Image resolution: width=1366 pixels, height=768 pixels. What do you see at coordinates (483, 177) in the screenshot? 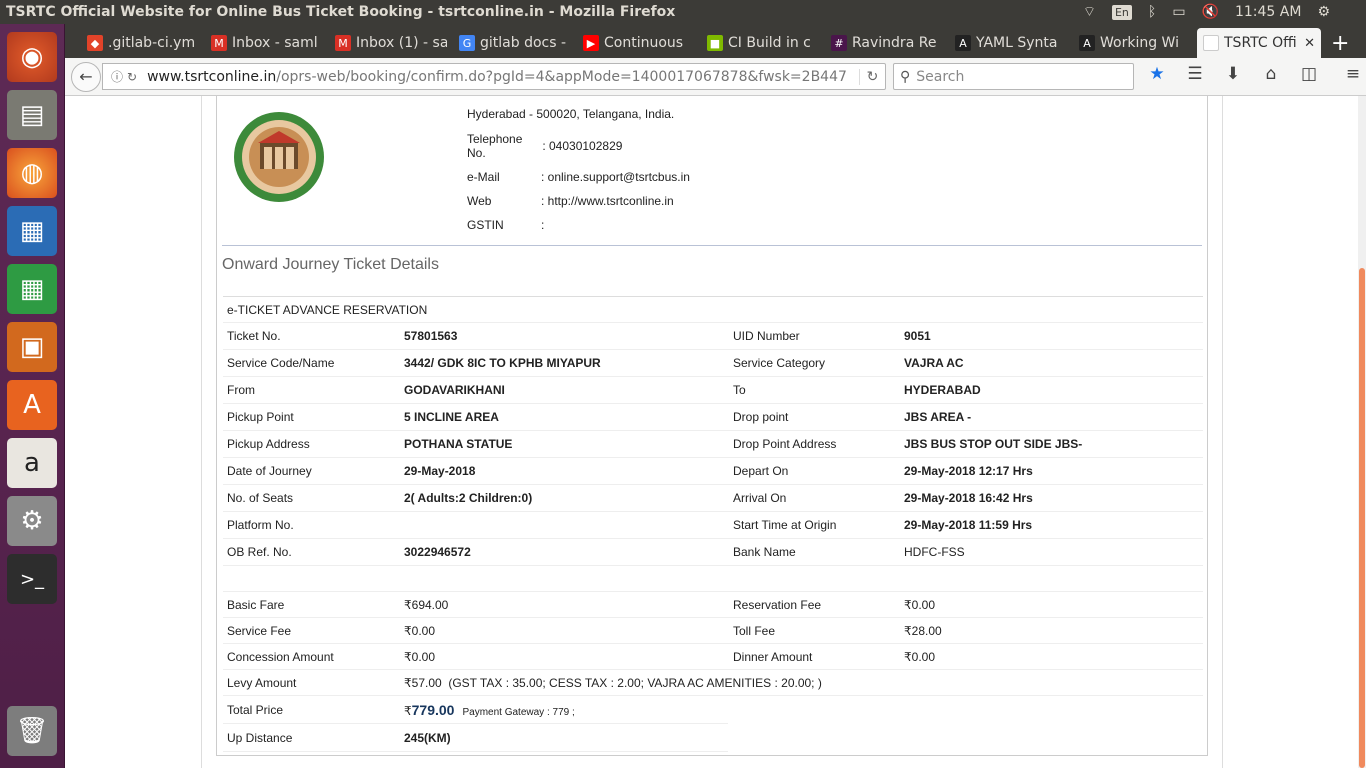
I see `email-label: e-Mail` at bounding box center [483, 177].